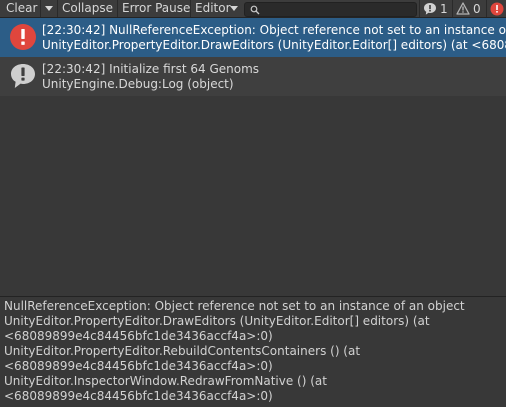 This screenshot has width=506, height=407. What do you see at coordinates (21, 8) in the screenshot?
I see `clear-button: Clear` at bounding box center [21, 8].